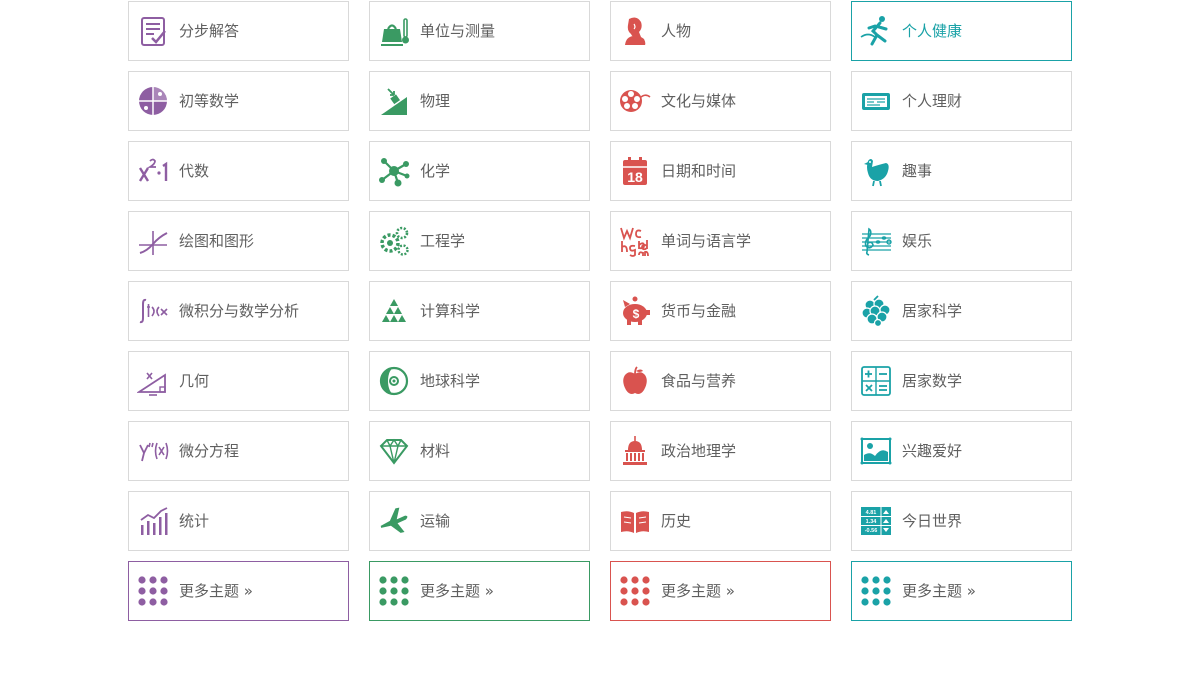  Describe the element at coordinates (932, 101) in the screenshot. I see `topic-label: 个人理财` at that location.